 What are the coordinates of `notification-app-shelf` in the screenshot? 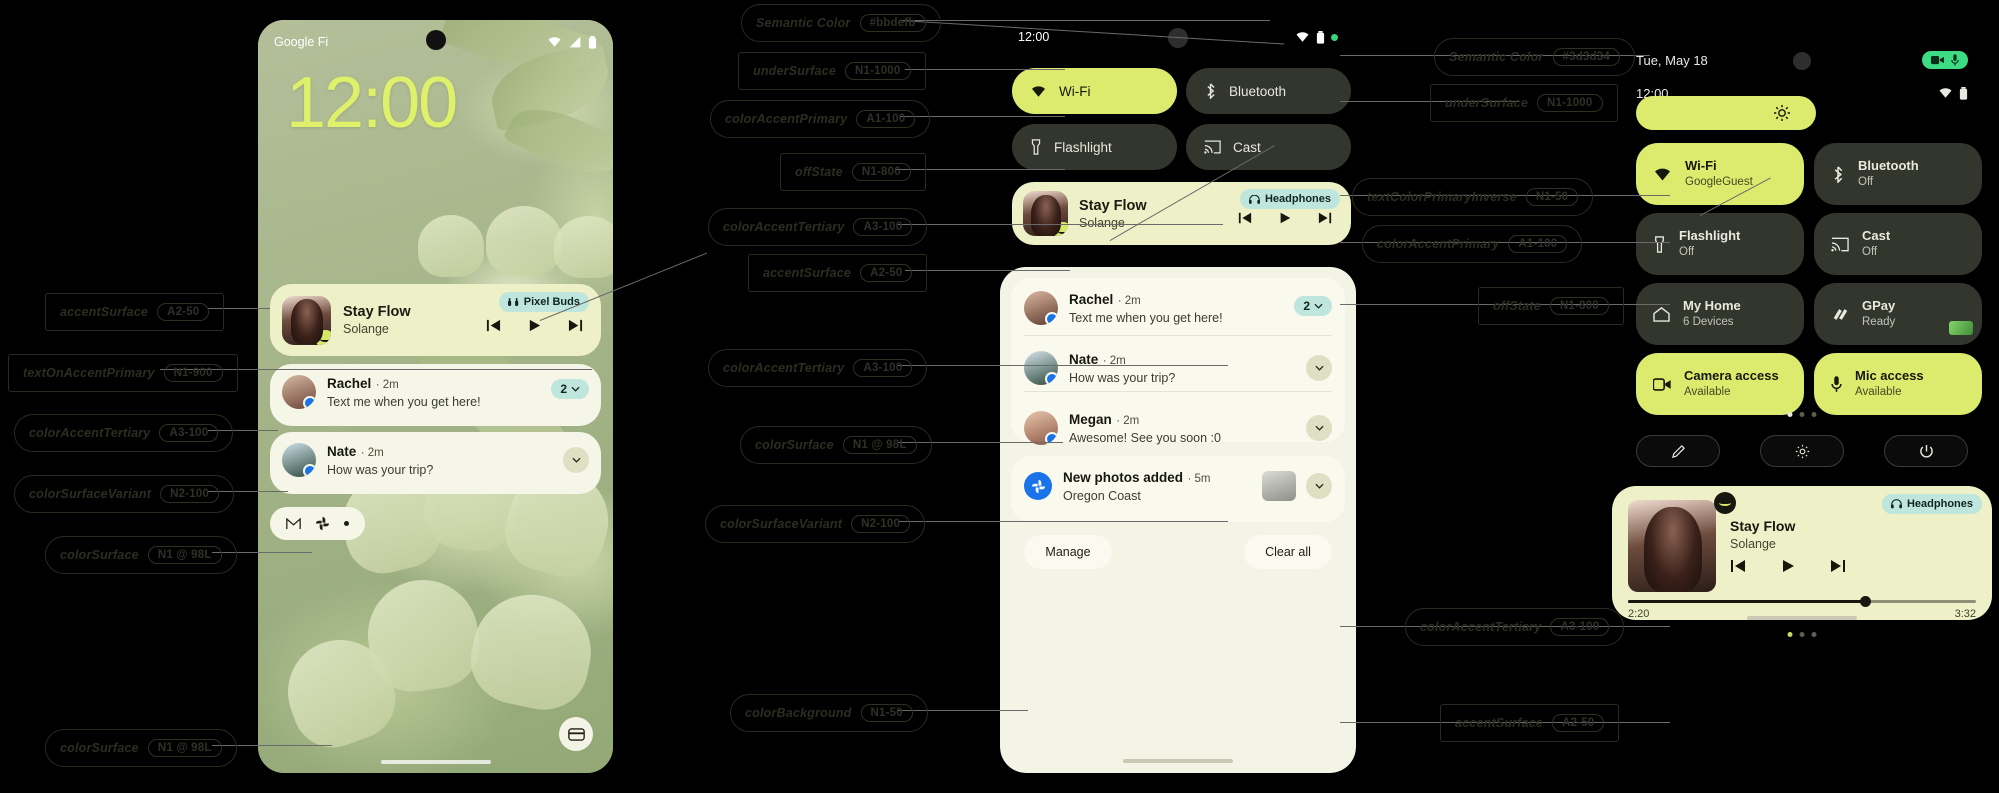 It's located at (317, 523).